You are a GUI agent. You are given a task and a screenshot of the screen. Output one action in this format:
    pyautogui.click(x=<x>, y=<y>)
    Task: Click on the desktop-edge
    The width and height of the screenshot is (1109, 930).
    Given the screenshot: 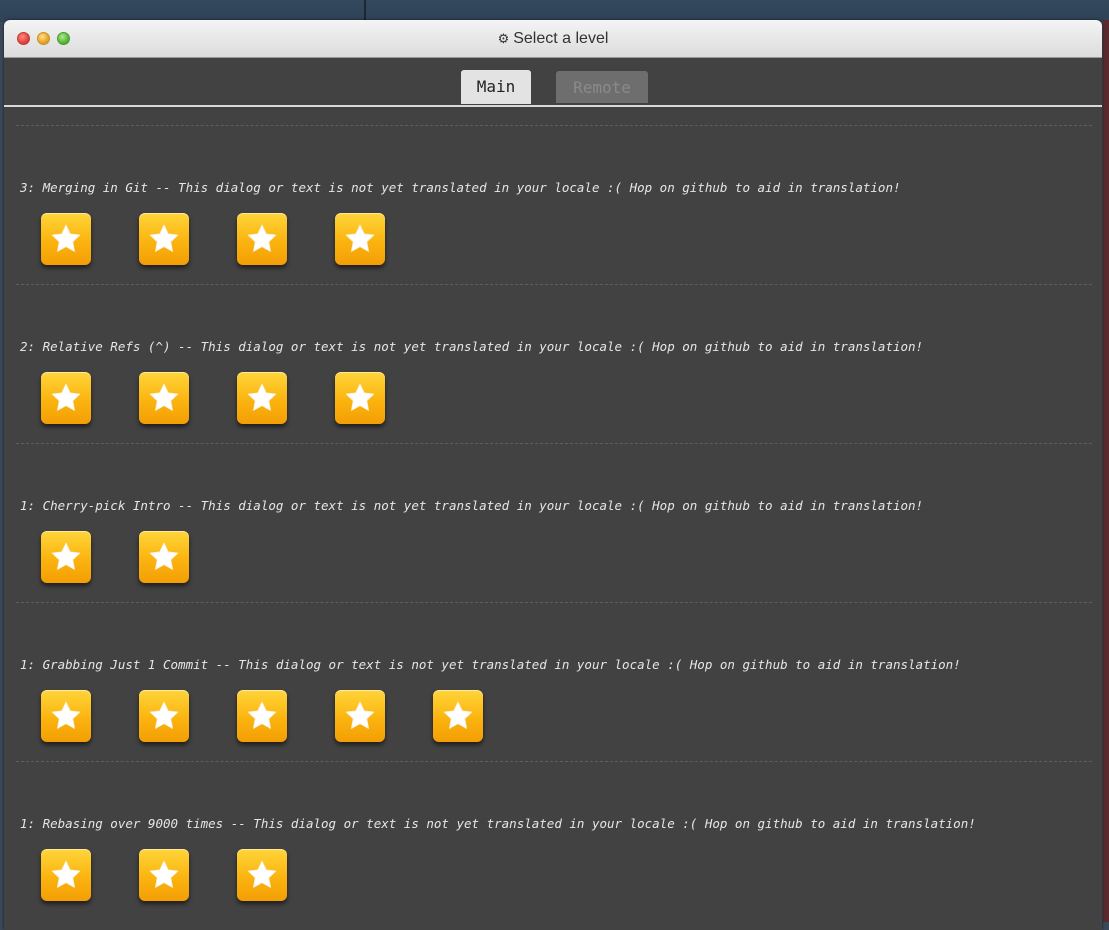 What is the action you would take?
    pyautogui.click(x=1106, y=471)
    